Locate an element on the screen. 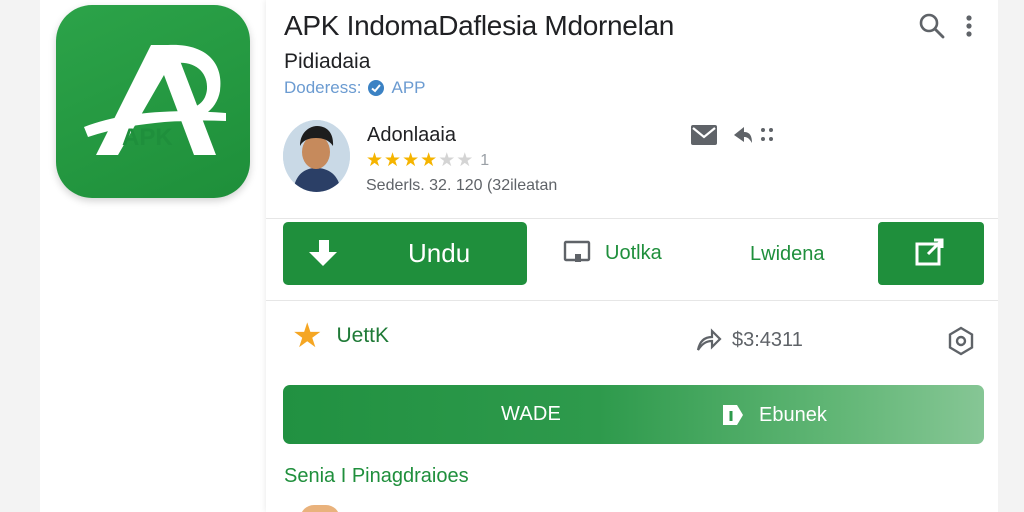  top-toolbar is located at coordinates (946, 26).